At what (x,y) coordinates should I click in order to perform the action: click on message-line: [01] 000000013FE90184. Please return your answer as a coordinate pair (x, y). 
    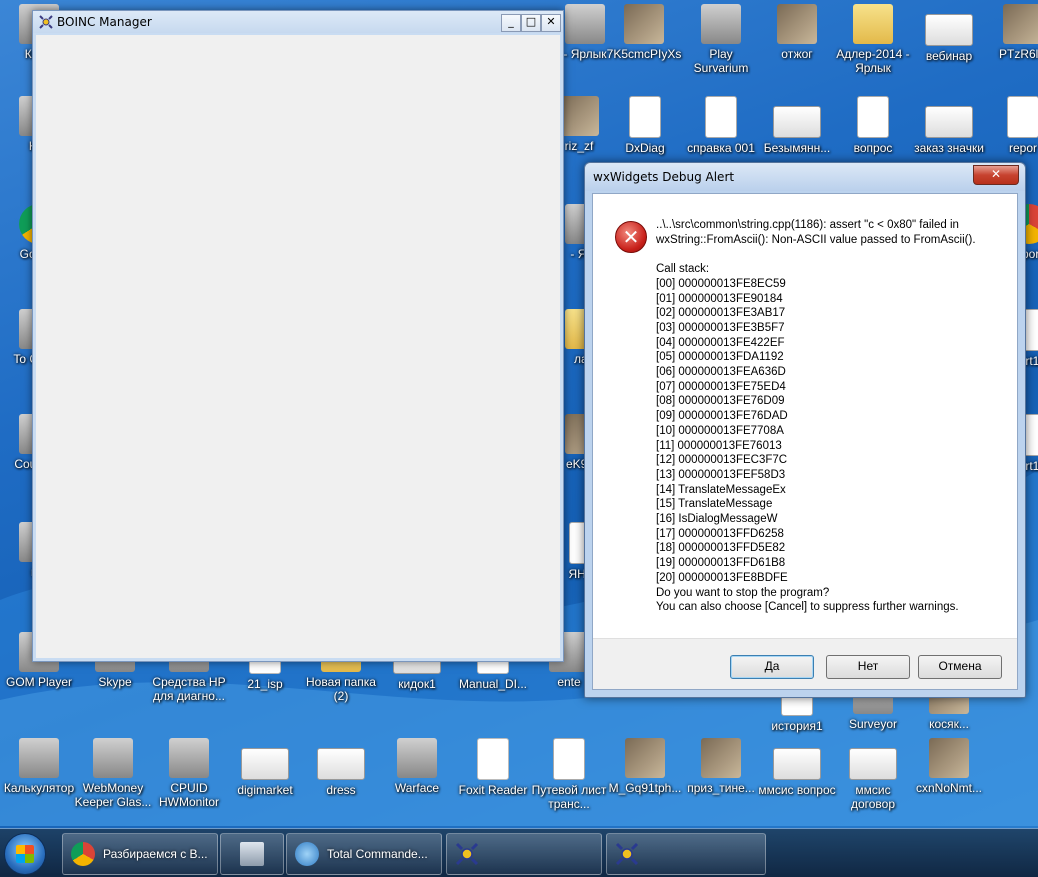
    Looking at the image, I should click on (719, 298).